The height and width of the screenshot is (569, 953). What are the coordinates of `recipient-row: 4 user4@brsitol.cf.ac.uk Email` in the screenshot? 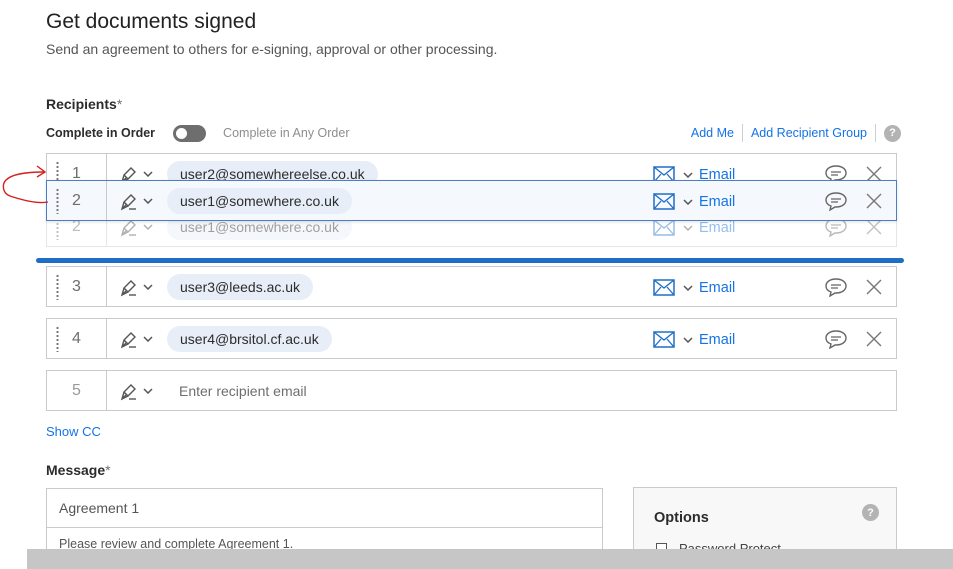 It's located at (471, 338).